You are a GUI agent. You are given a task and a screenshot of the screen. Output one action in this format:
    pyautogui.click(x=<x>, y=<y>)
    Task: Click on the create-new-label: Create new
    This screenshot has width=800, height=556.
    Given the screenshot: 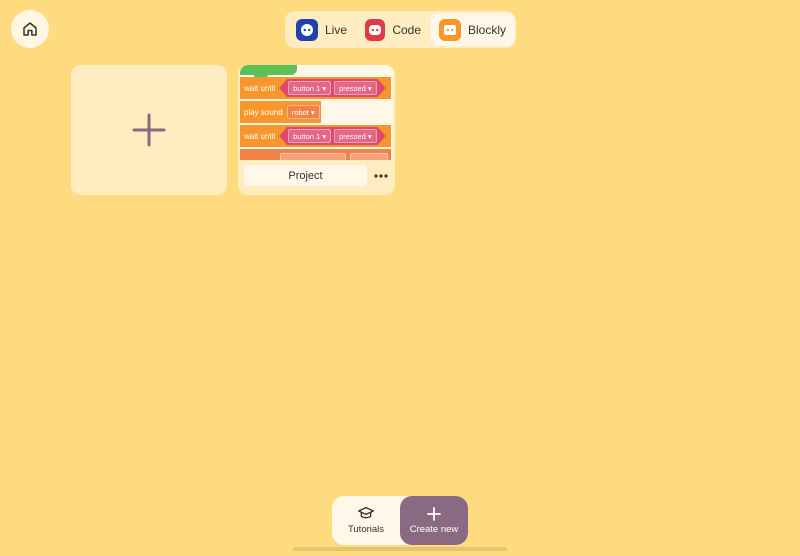 What is the action you would take?
    pyautogui.click(x=434, y=529)
    